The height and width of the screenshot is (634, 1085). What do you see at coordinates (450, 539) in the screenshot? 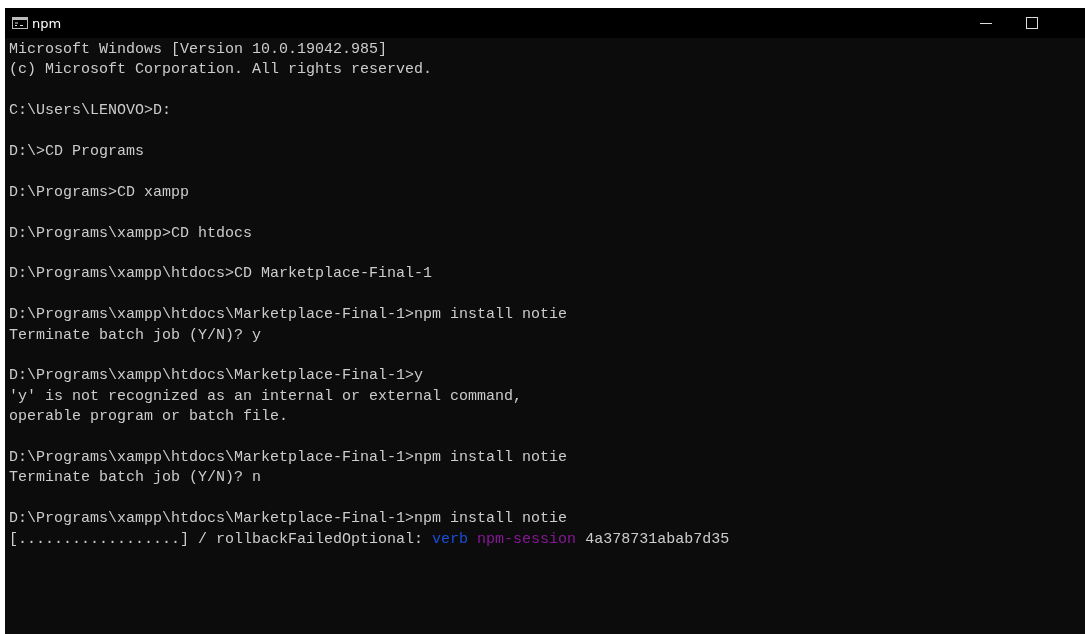
I see `console-text: verb` at bounding box center [450, 539].